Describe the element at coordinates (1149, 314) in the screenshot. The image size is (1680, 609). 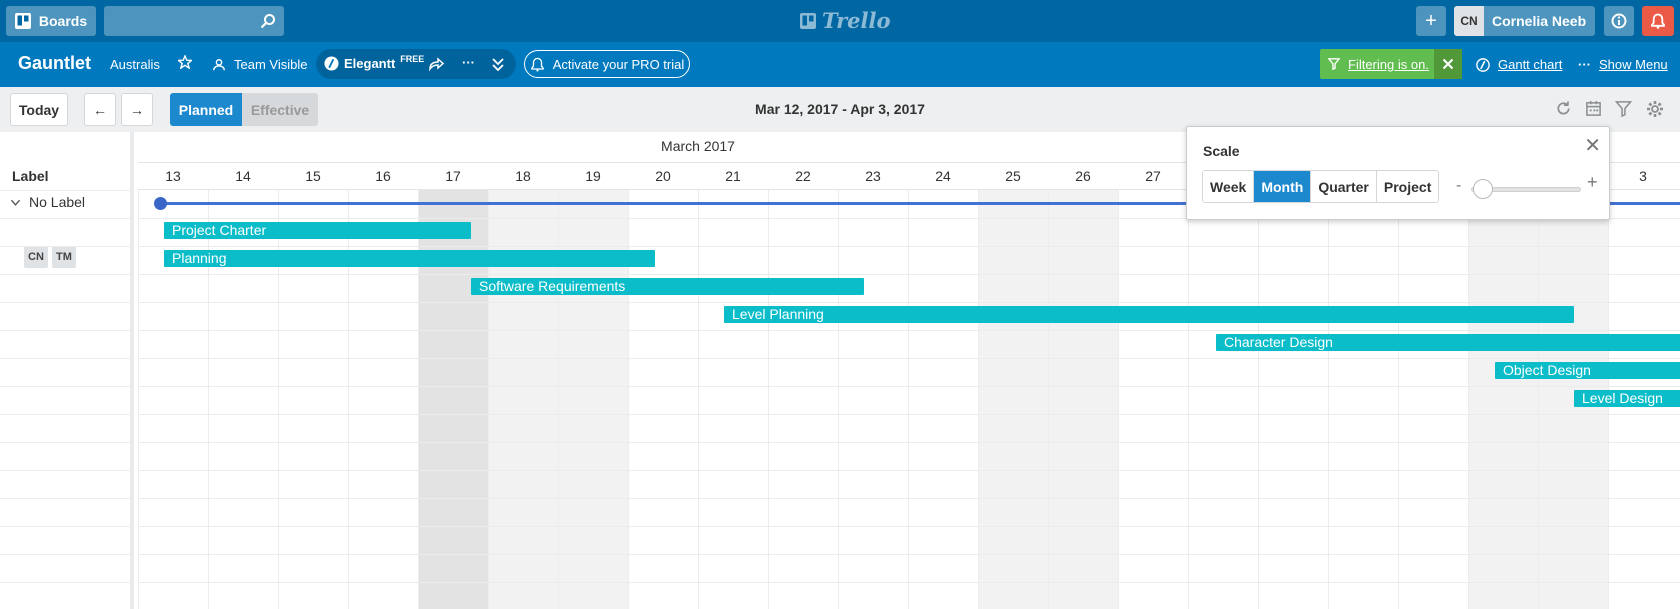
I see `task-bar: Level Planning` at that location.